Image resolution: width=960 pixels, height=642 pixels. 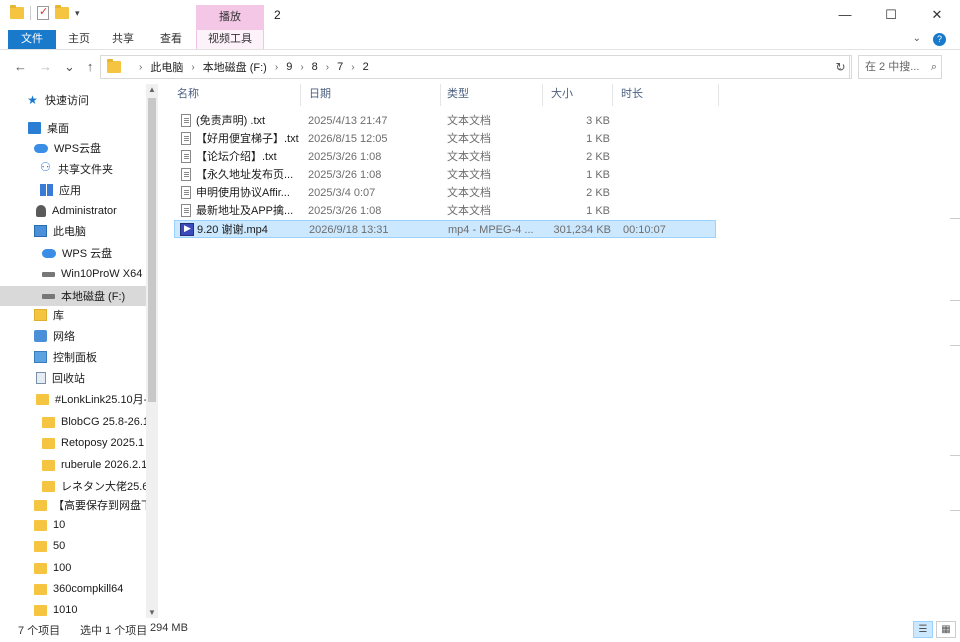 I want to click on breadcrumb-item: 8, so click(x=315, y=67).